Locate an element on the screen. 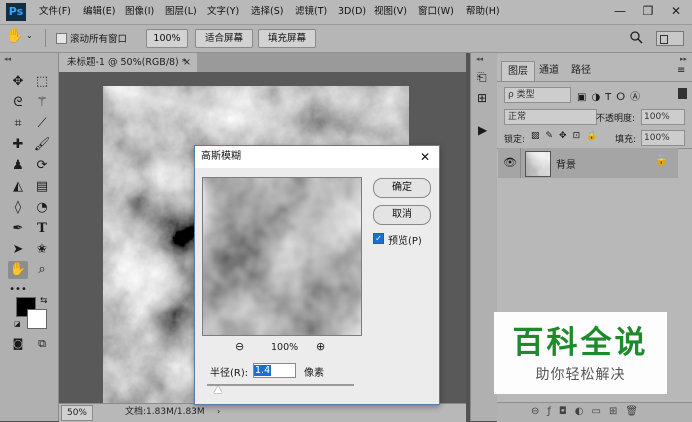 The image size is (692, 422). move-tool-icon: ✥ is located at coordinates (18, 82).